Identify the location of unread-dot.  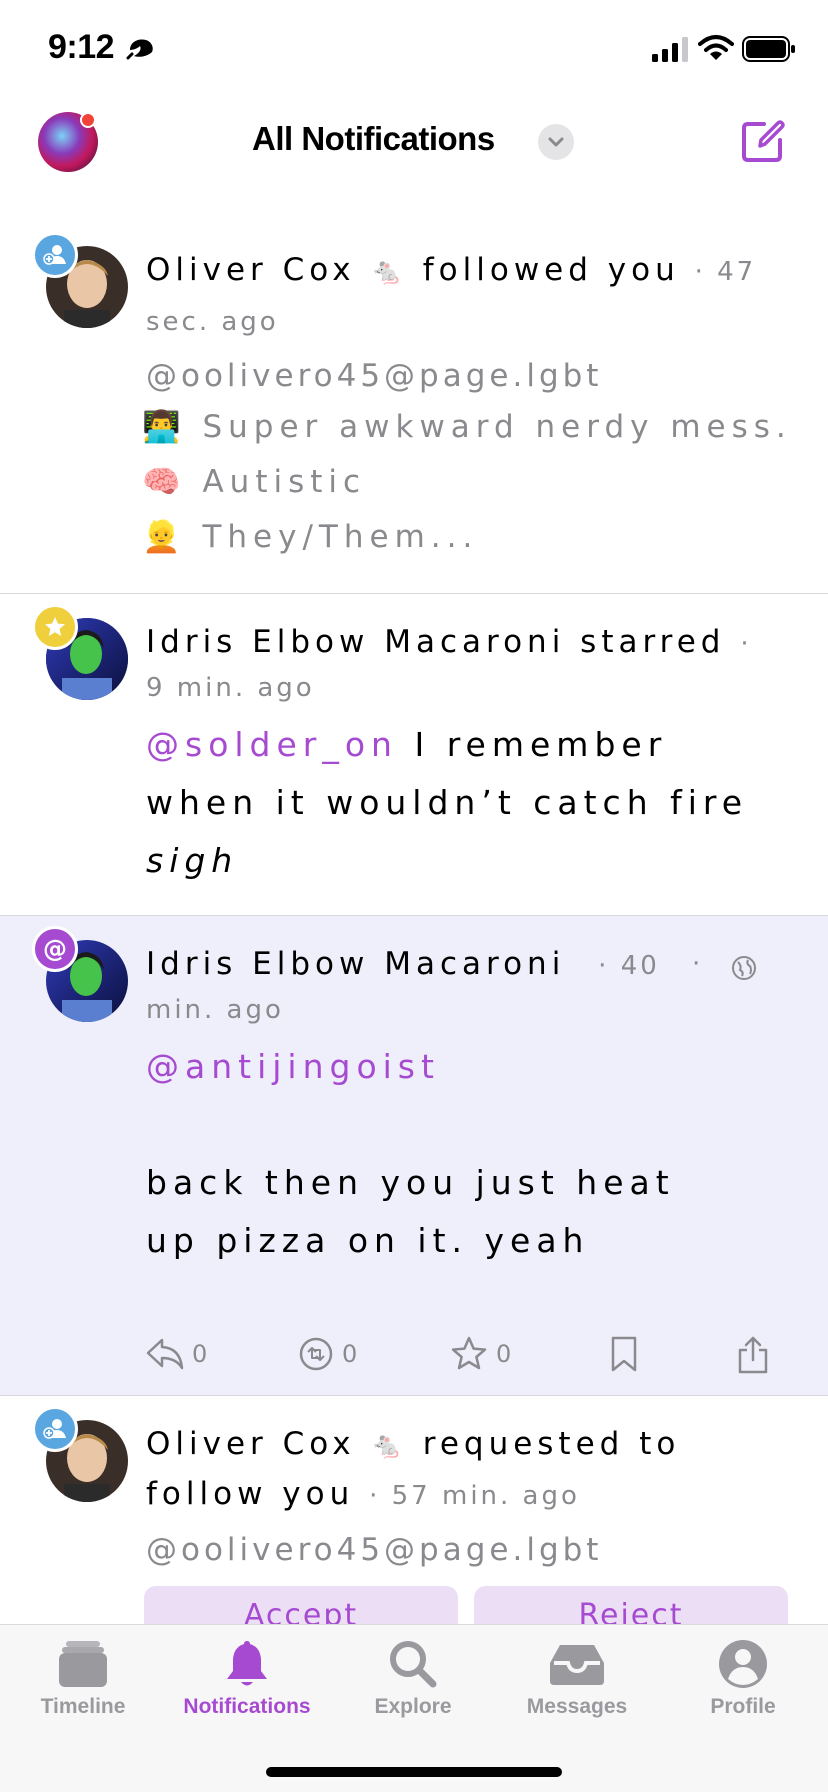
(88, 120).